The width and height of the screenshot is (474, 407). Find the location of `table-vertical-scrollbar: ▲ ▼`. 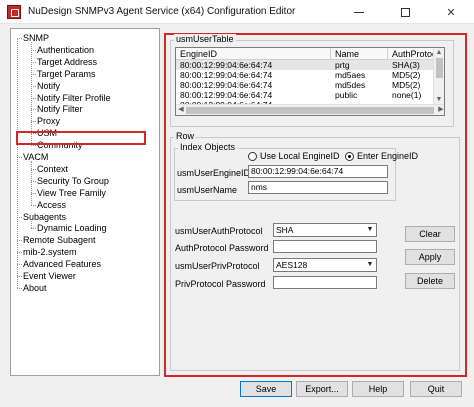

table-vertical-scrollbar: ▲ ▼ is located at coordinates (438, 76).